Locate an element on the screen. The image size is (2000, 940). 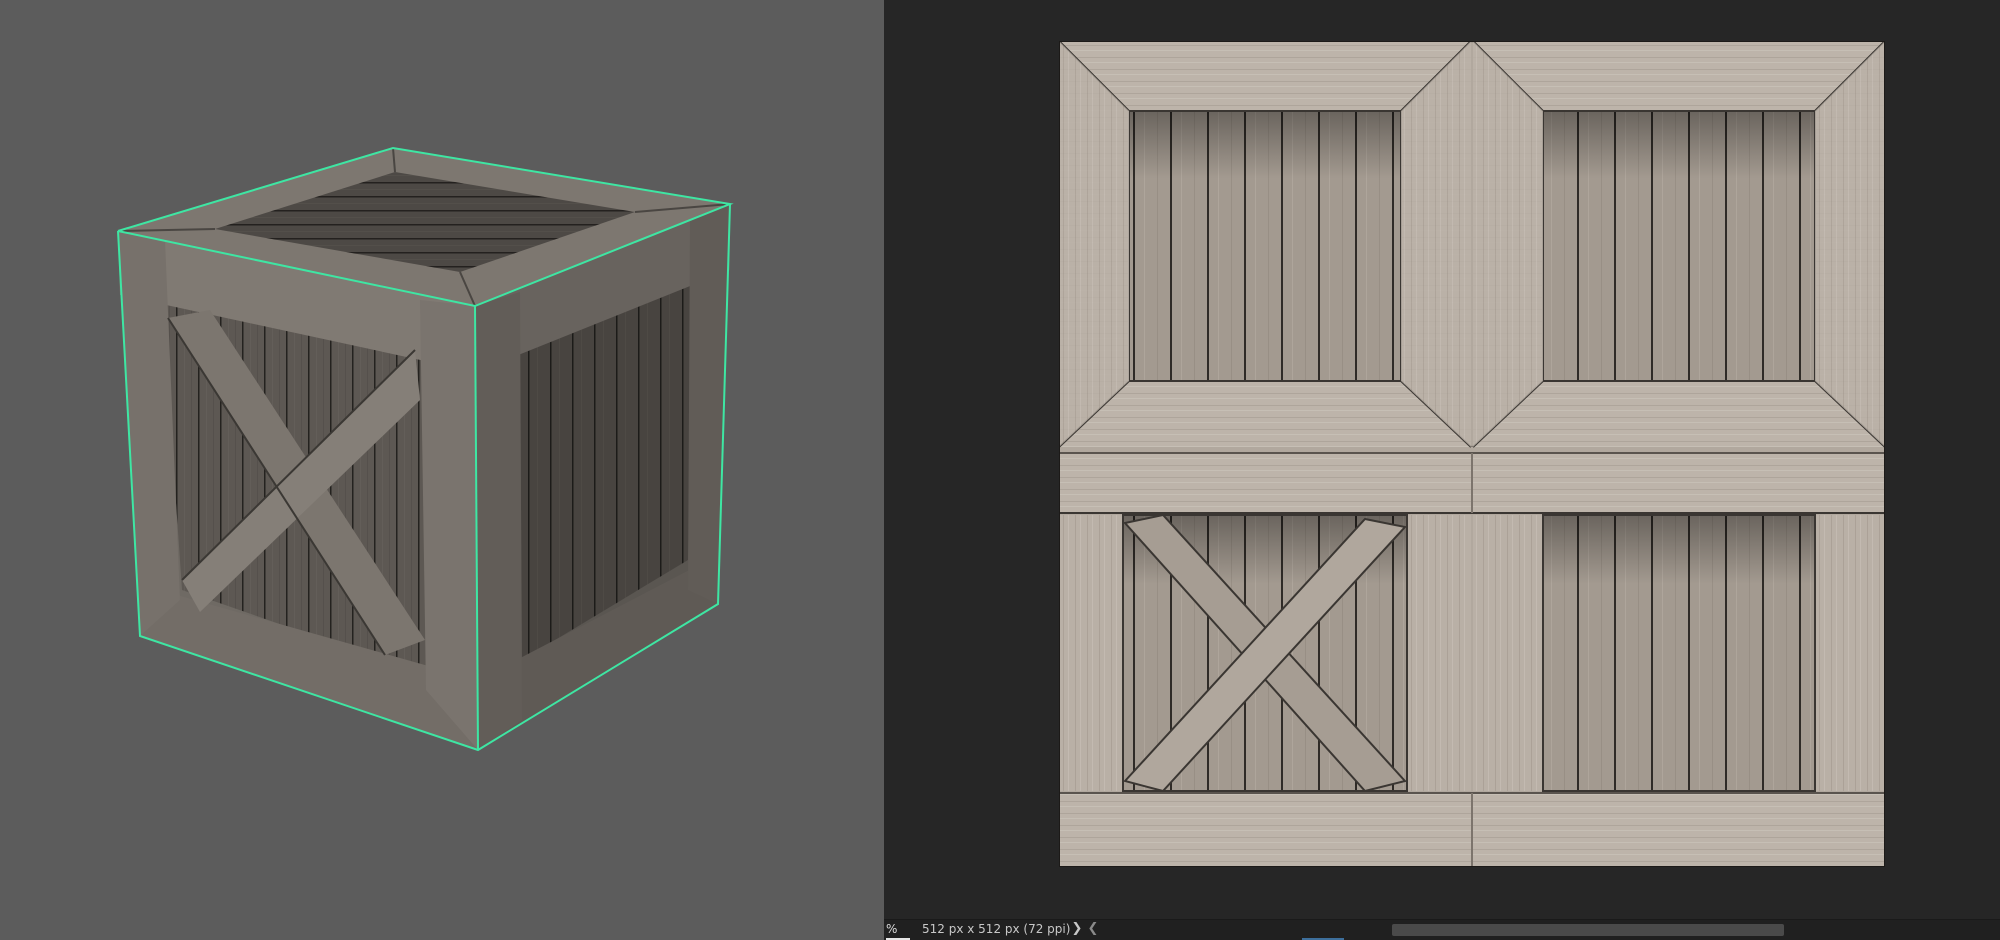
zoom-level: % is located at coordinates (898, 929).